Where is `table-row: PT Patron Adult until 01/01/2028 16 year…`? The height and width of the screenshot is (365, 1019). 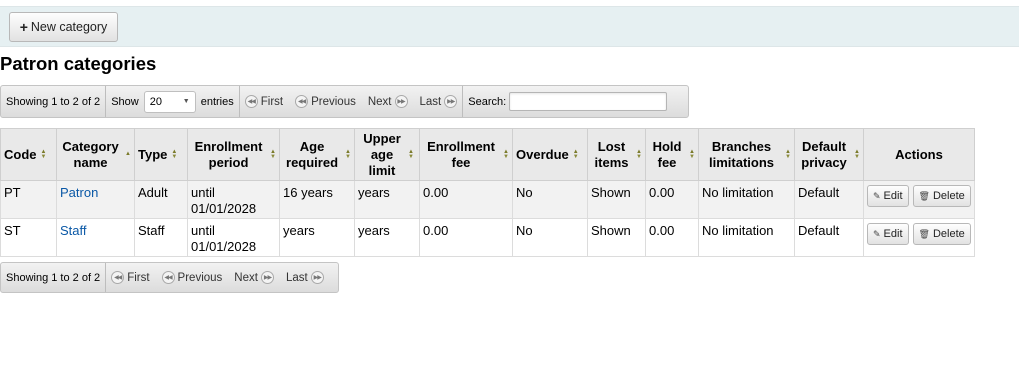
table-row: PT Patron Adult until 01/01/2028 16 year… is located at coordinates (487, 199).